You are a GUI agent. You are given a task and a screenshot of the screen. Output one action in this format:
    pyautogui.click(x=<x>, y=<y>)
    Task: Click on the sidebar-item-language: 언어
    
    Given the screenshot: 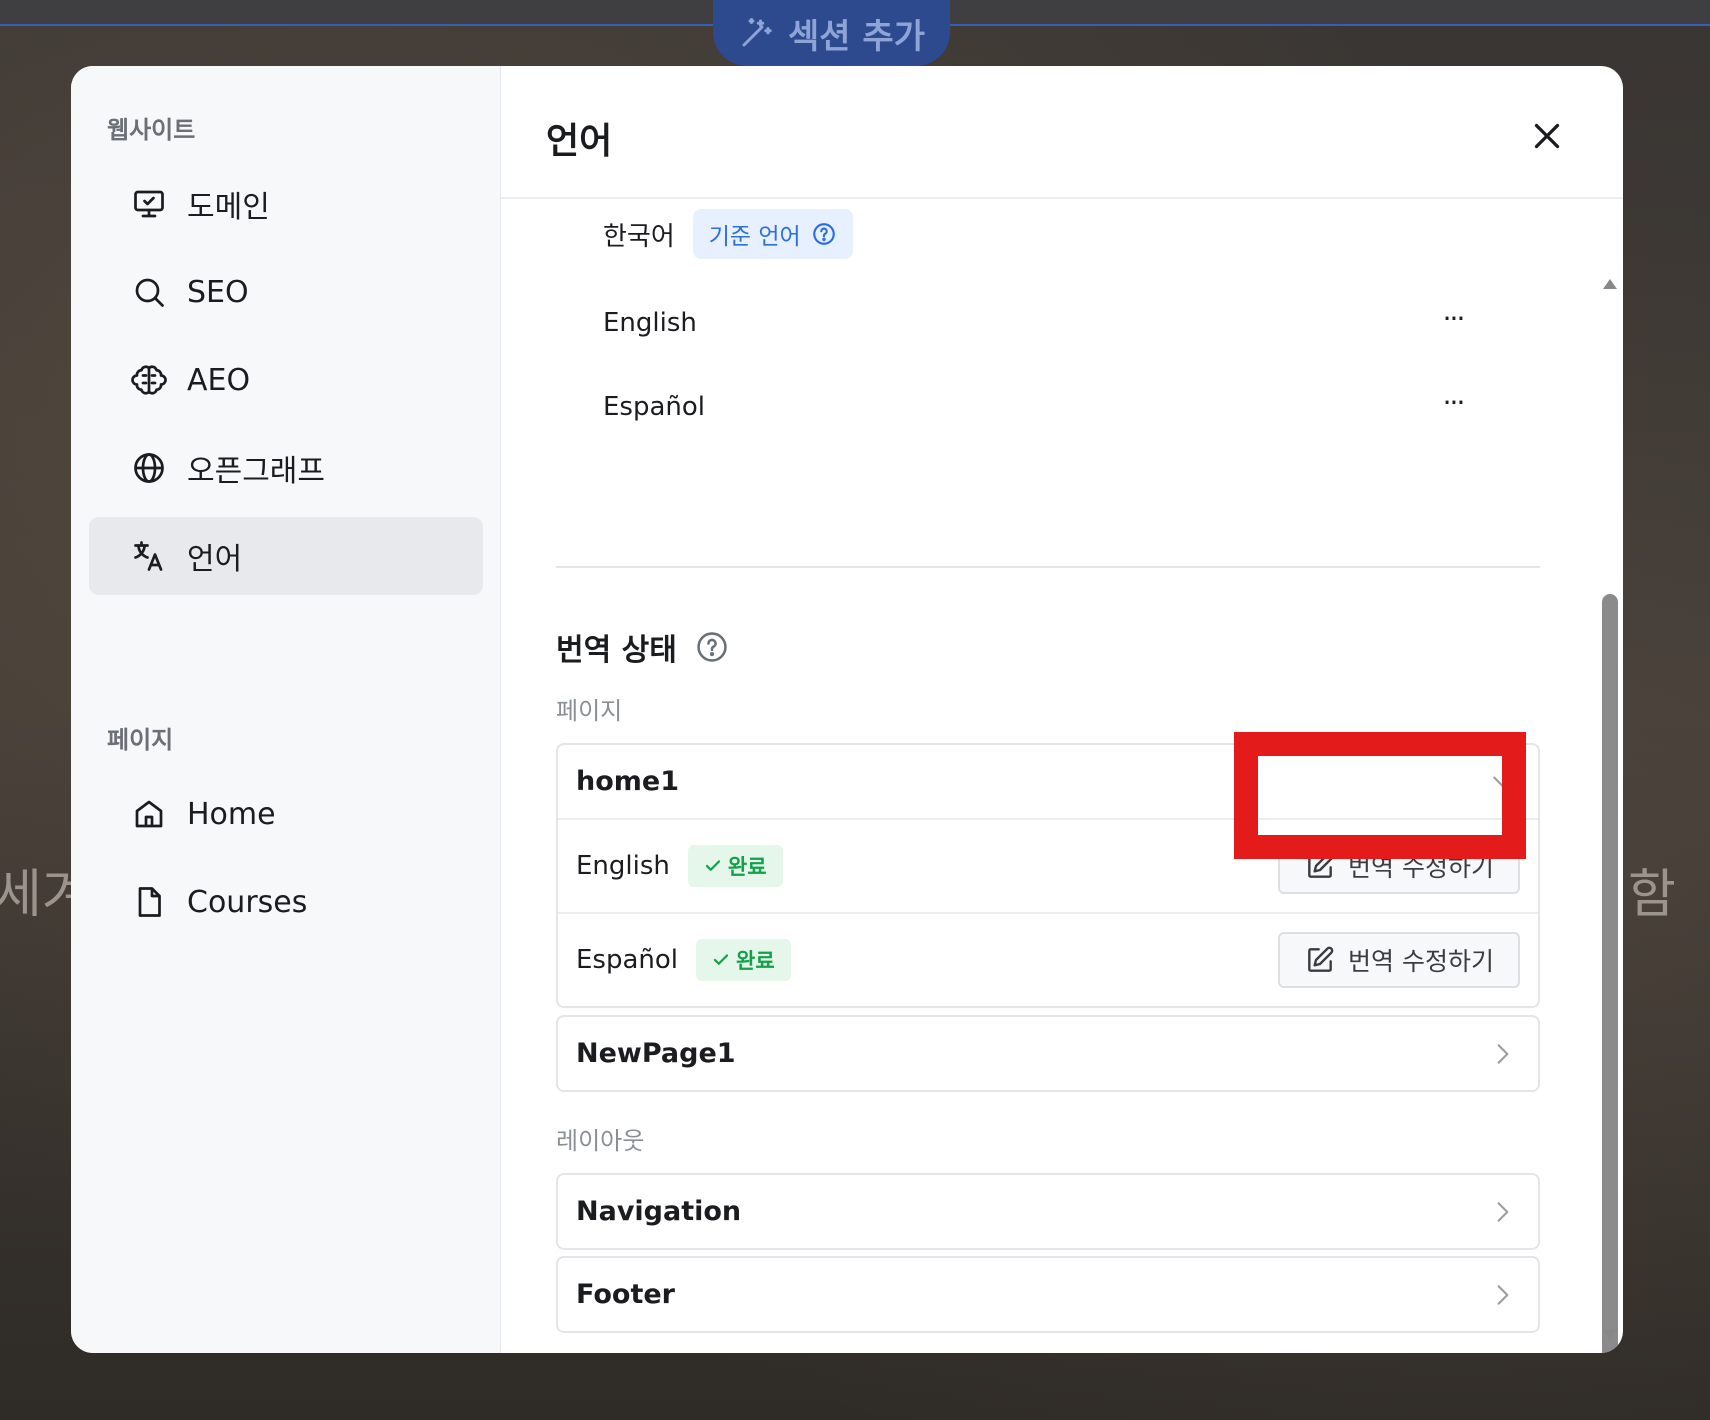 What is the action you would take?
    pyautogui.click(x=286, y=556)
    